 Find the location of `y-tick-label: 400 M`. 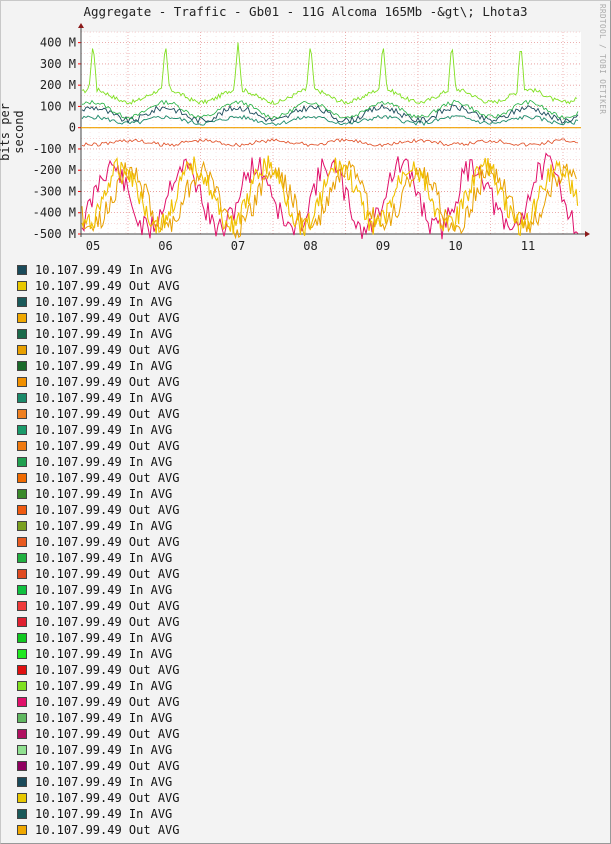

y-tick-label: 400 M is located at coordinates (58, 43).